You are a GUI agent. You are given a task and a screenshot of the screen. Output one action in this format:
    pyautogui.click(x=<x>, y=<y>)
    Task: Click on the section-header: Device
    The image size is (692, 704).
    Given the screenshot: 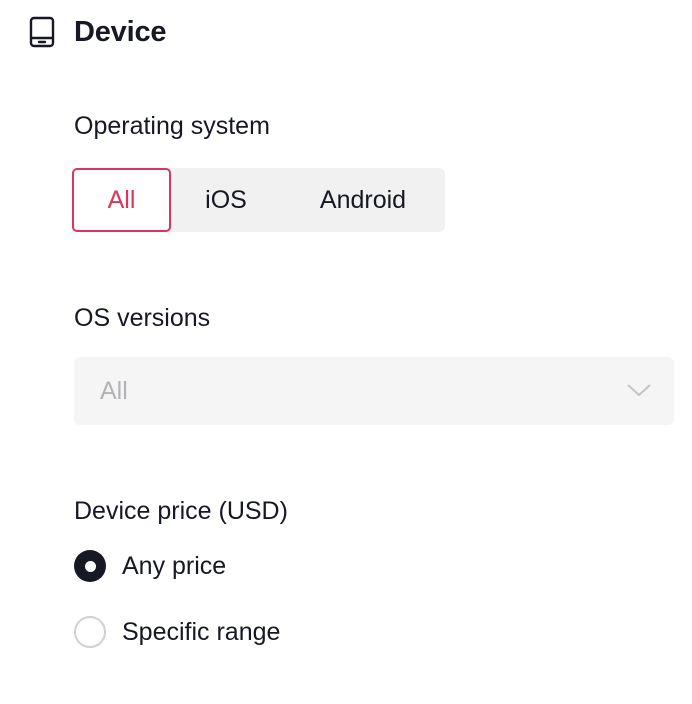 What is the action you would take?
    pyautogui.click(x=97, y=32)
    